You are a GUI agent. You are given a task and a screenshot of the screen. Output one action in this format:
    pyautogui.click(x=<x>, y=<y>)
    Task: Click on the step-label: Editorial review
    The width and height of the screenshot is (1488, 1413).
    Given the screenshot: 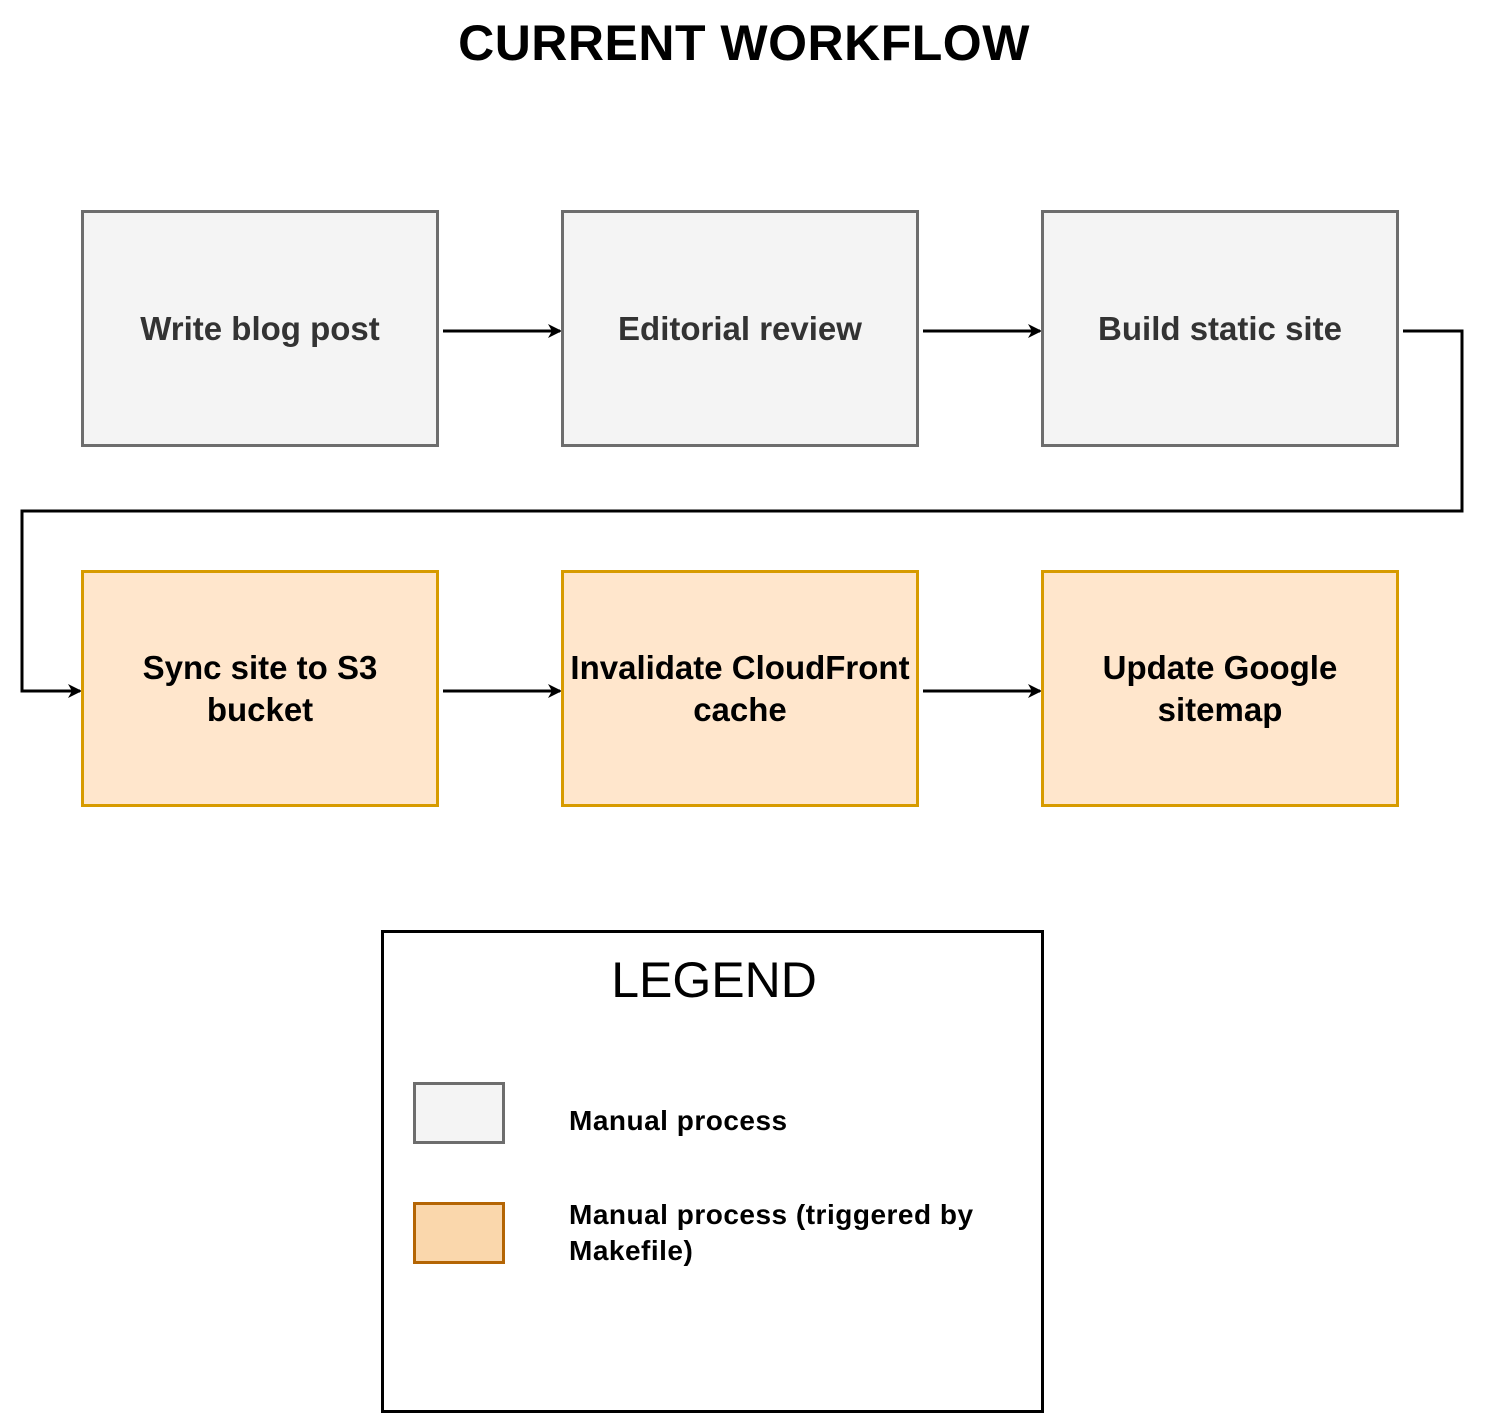 What is the action you would take?
    pyautogui.click(x=740, y=328)
    